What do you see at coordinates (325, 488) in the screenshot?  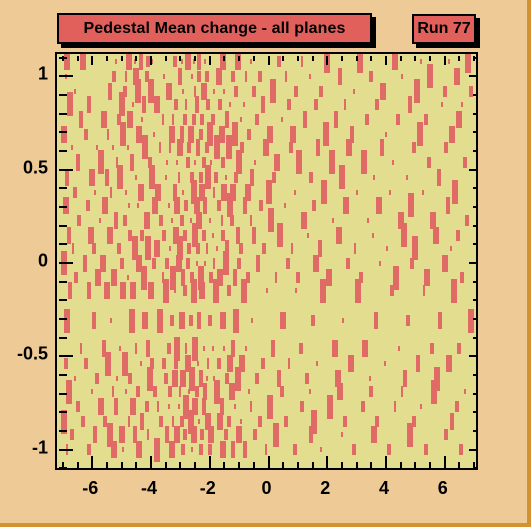 I see `x-axis-tick-label: 2` at bounding box center [325, 488].